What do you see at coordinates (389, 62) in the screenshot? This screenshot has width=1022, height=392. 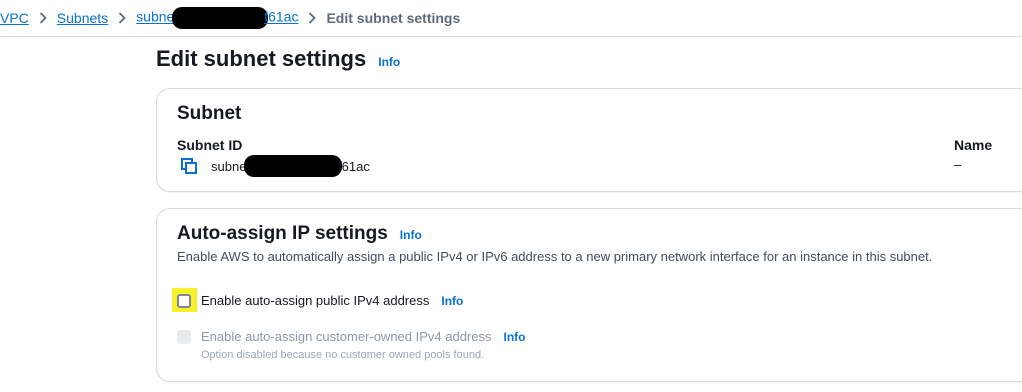 I see `page-info-link: Info` at bounding box center [389, 62].